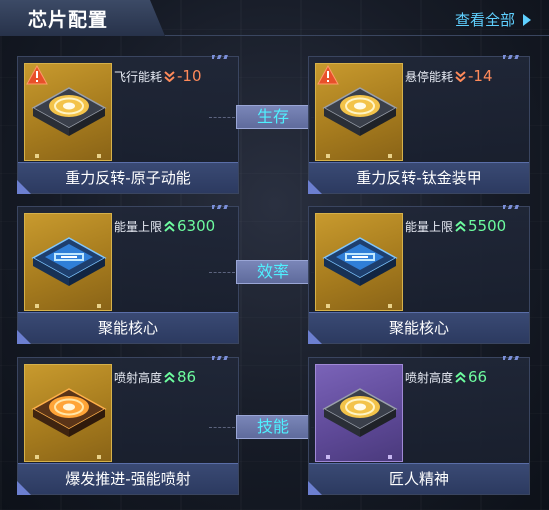  I want to click on stat-line: 悬停能耗 -14, so click(449, 76).